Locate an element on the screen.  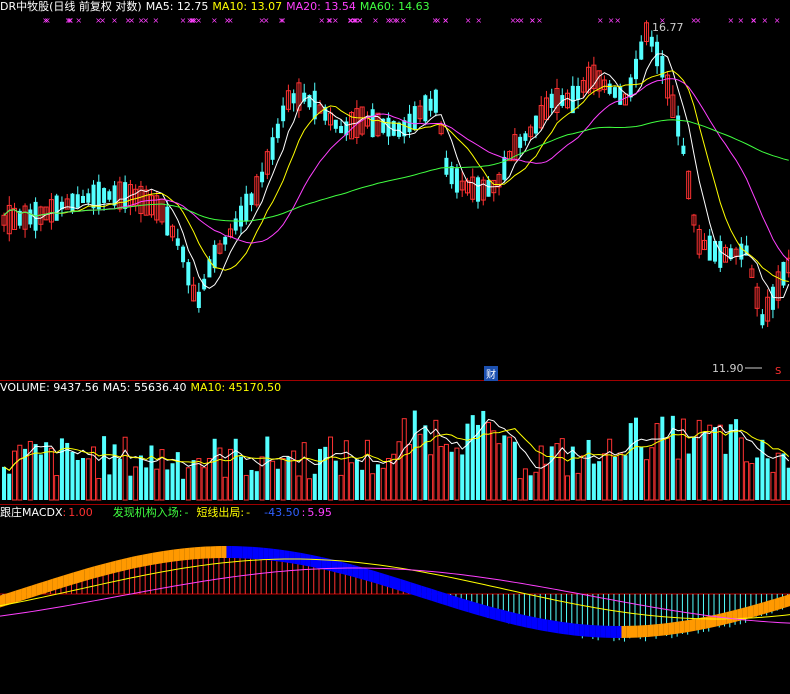
macdx-value-5: 5.95 is located at coordinates (319, 512).